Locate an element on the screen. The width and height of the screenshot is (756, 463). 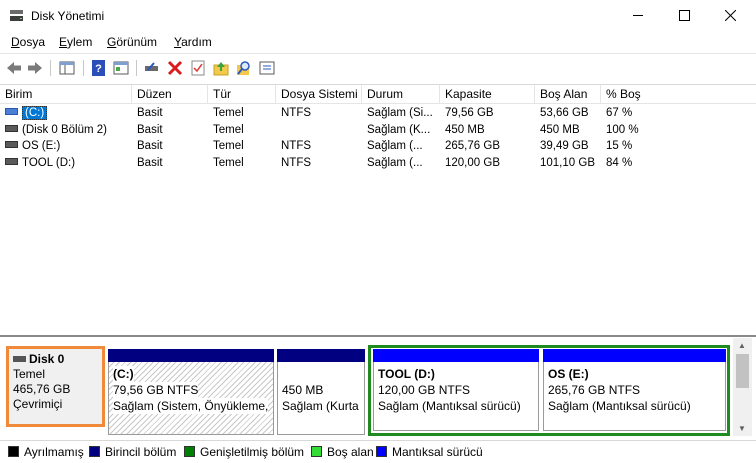
back-arrow-icon is located at coordinates (14, 68).